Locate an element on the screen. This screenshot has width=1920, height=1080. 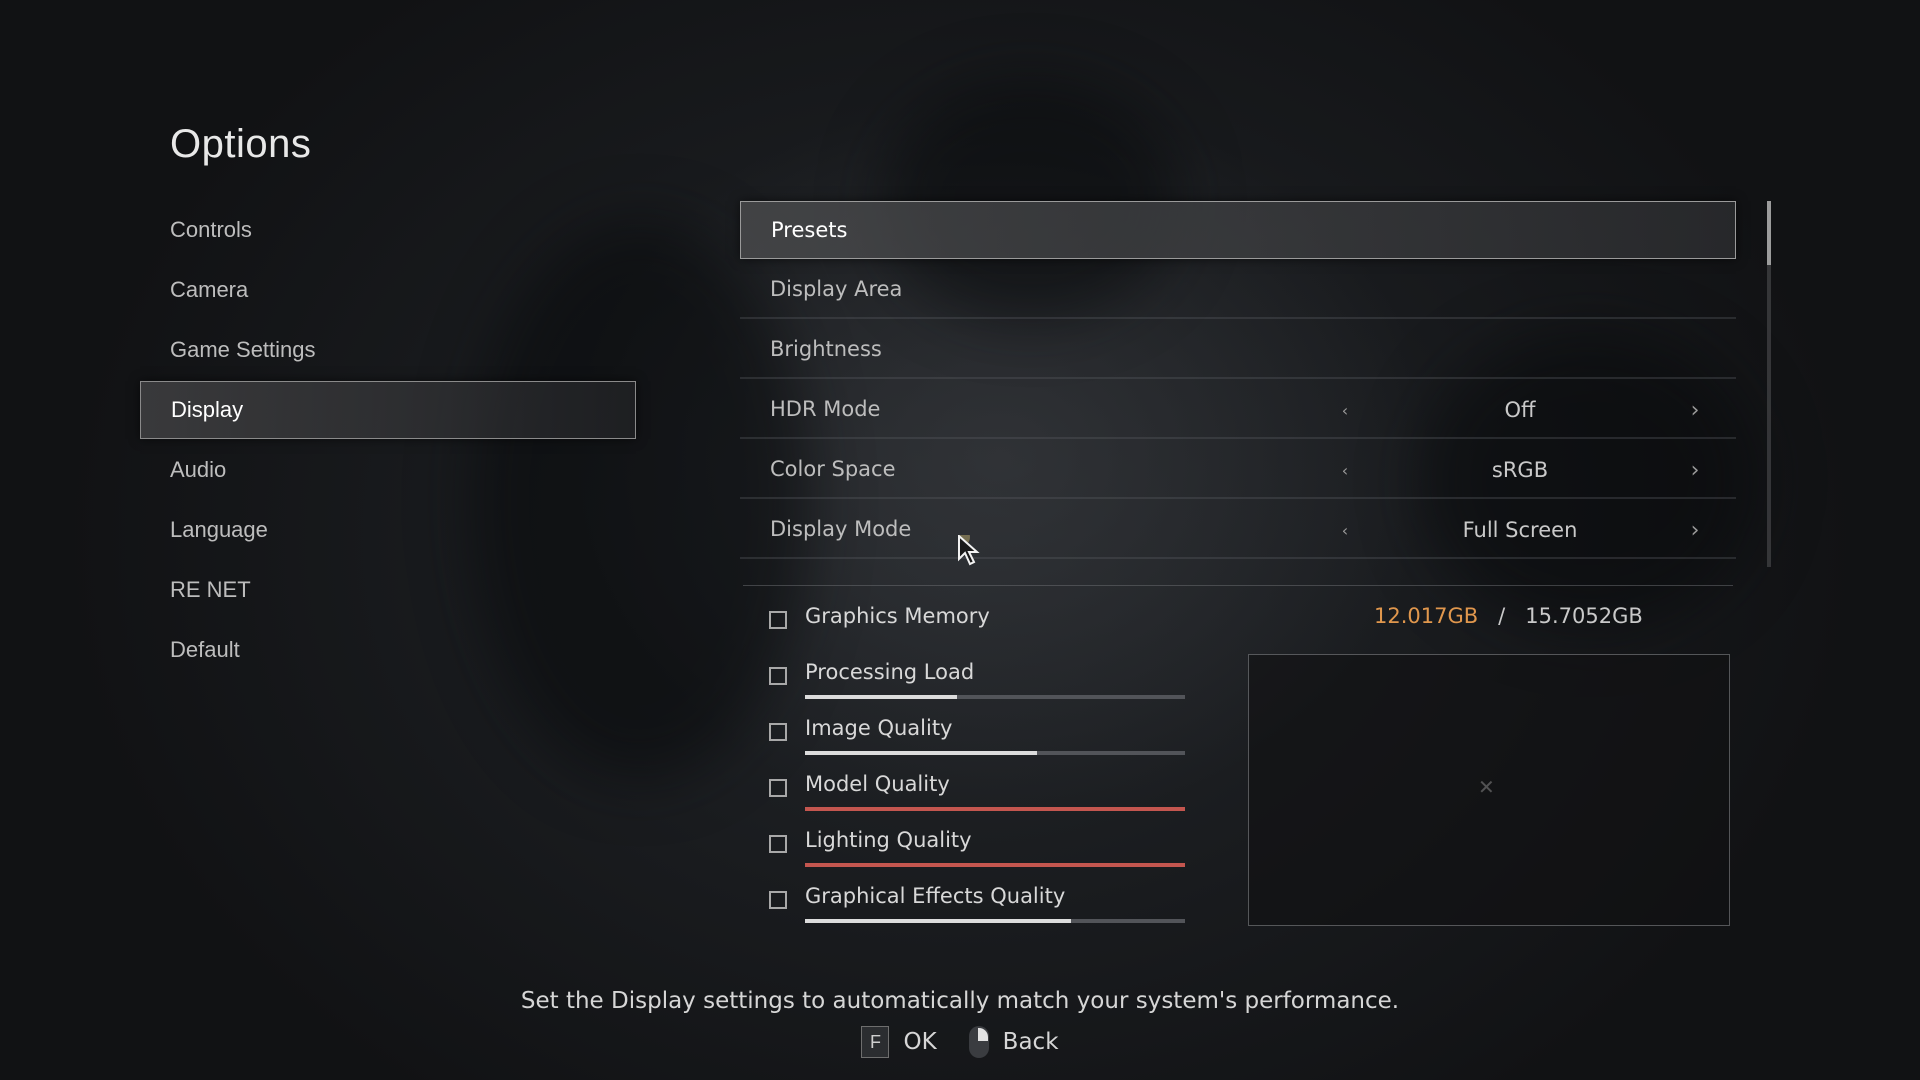
section-divider is located at coordinates (1238, 585).